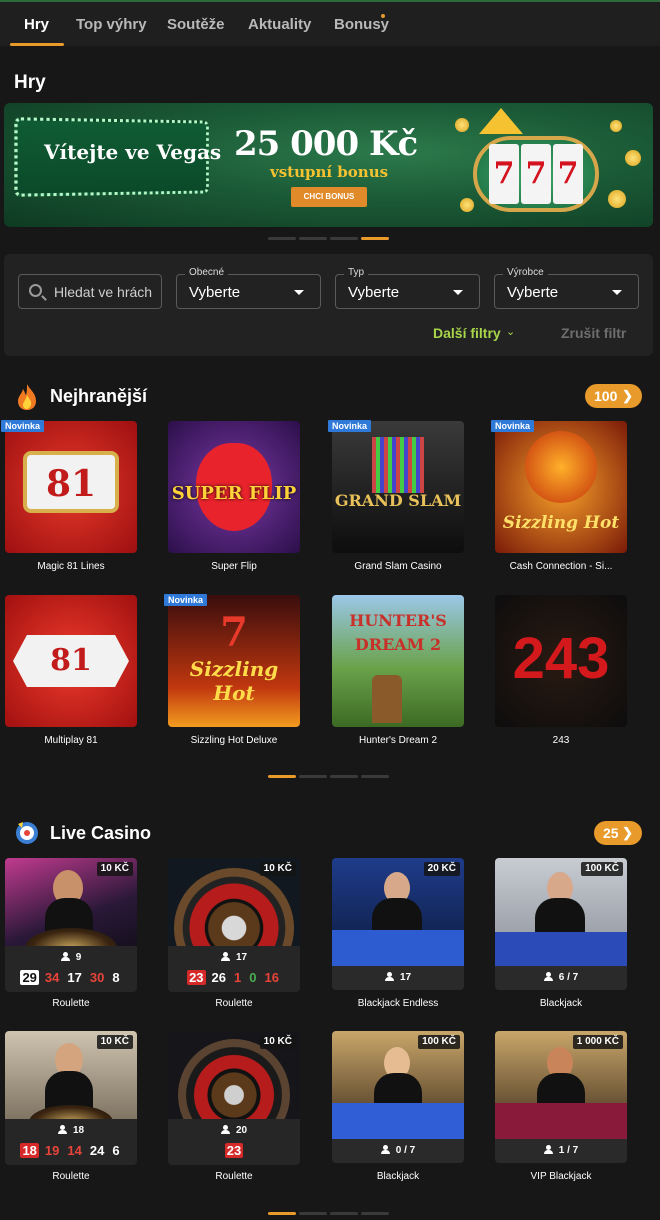 This screenshot has width=660, height=1220. What do you see at coordinates (27, 396) in the screenshot?
I see `fire-icon` at bounding box center [27, 396].